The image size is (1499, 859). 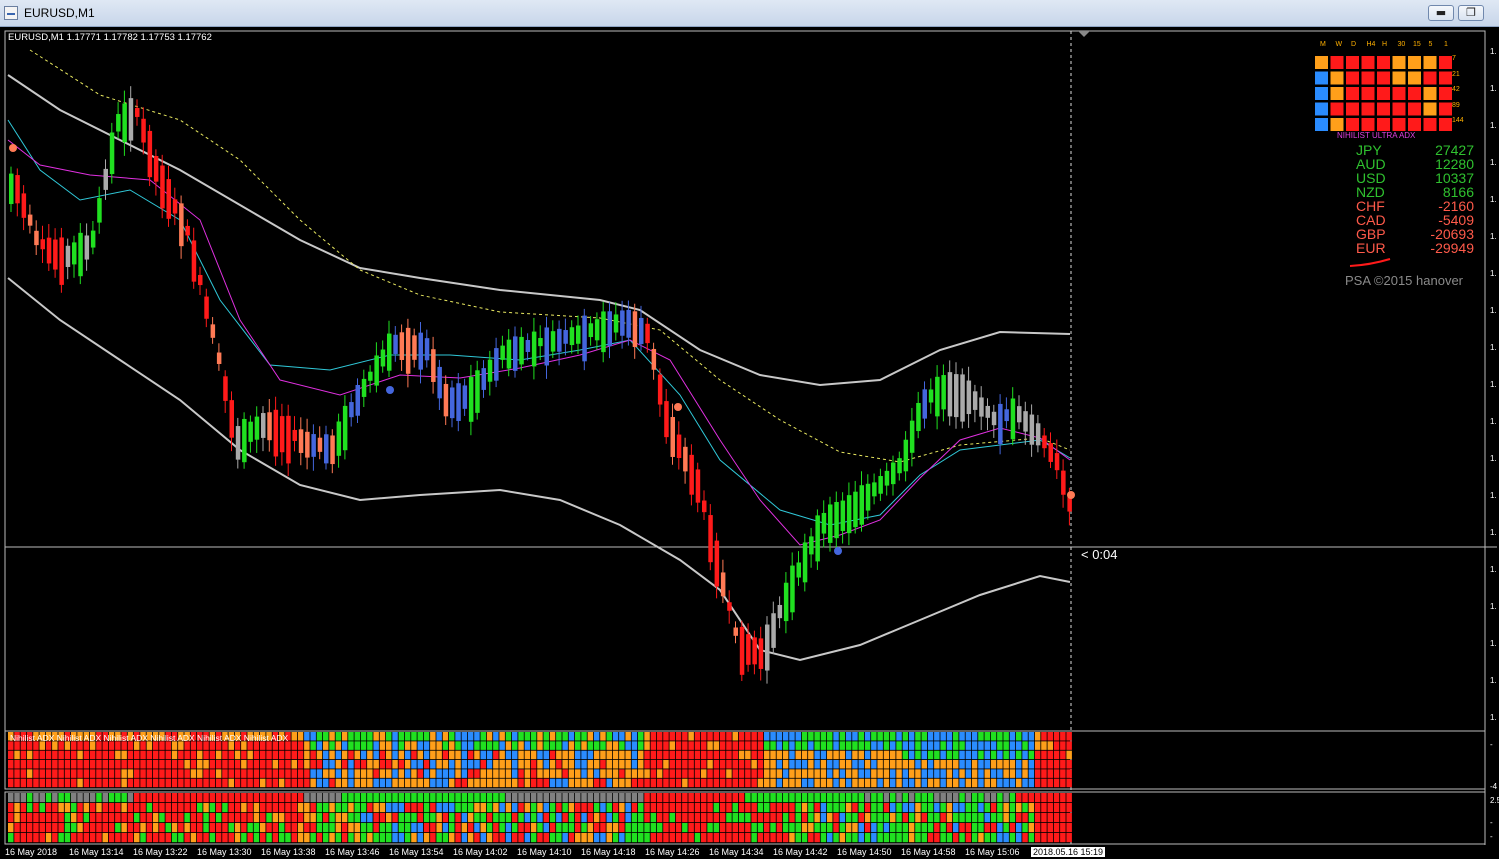 I want to click on time-tick: 16 May 14:26, so click(x=672, y=852).